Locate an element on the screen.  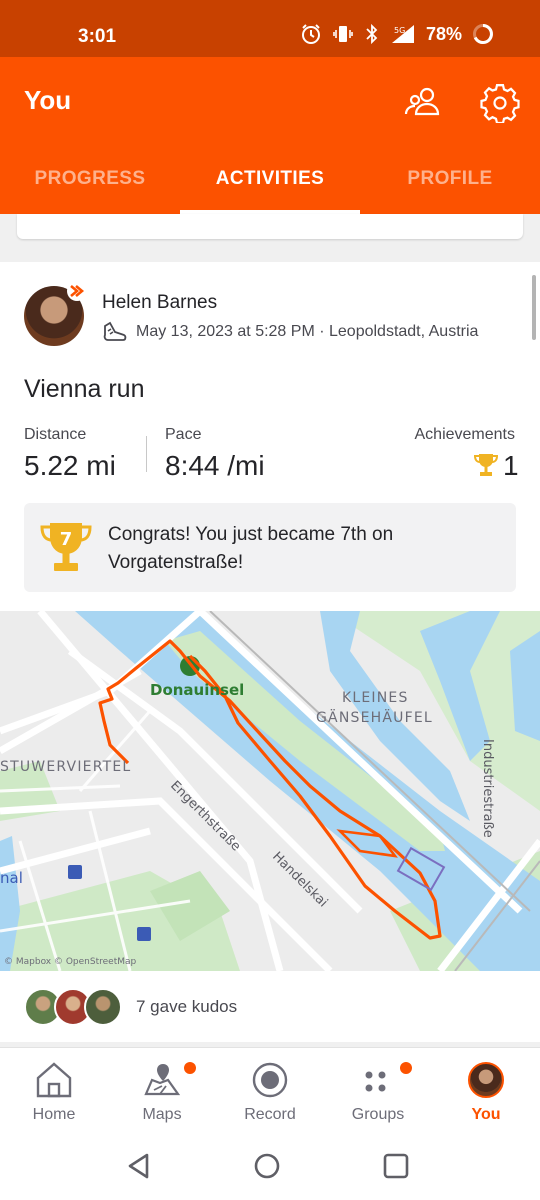
signal-5g-icon: 5G is located at coordinates (402, 34).